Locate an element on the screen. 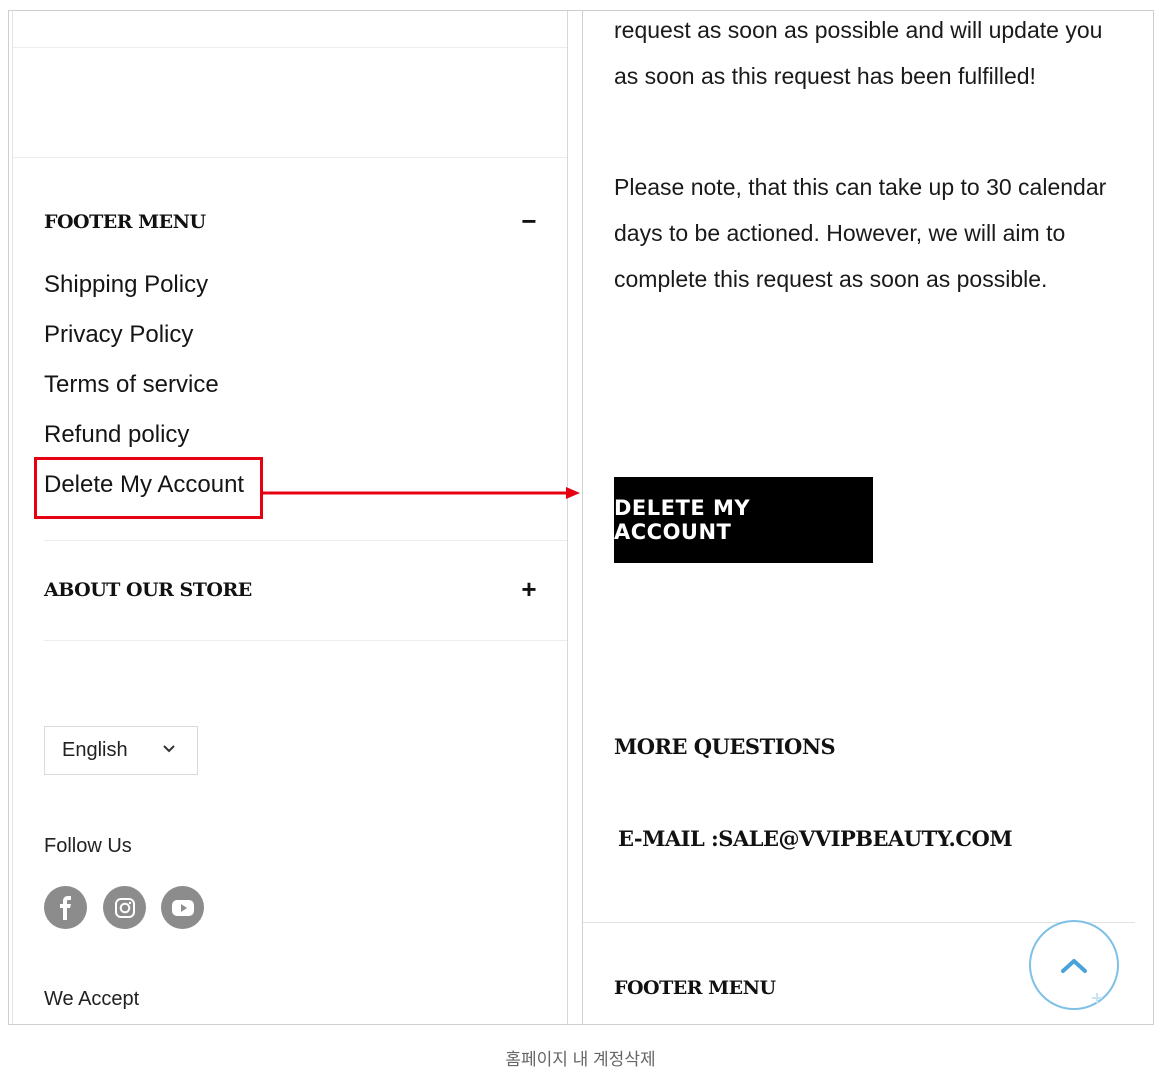  language-selected-value: English is located at coordinates (95, 750).